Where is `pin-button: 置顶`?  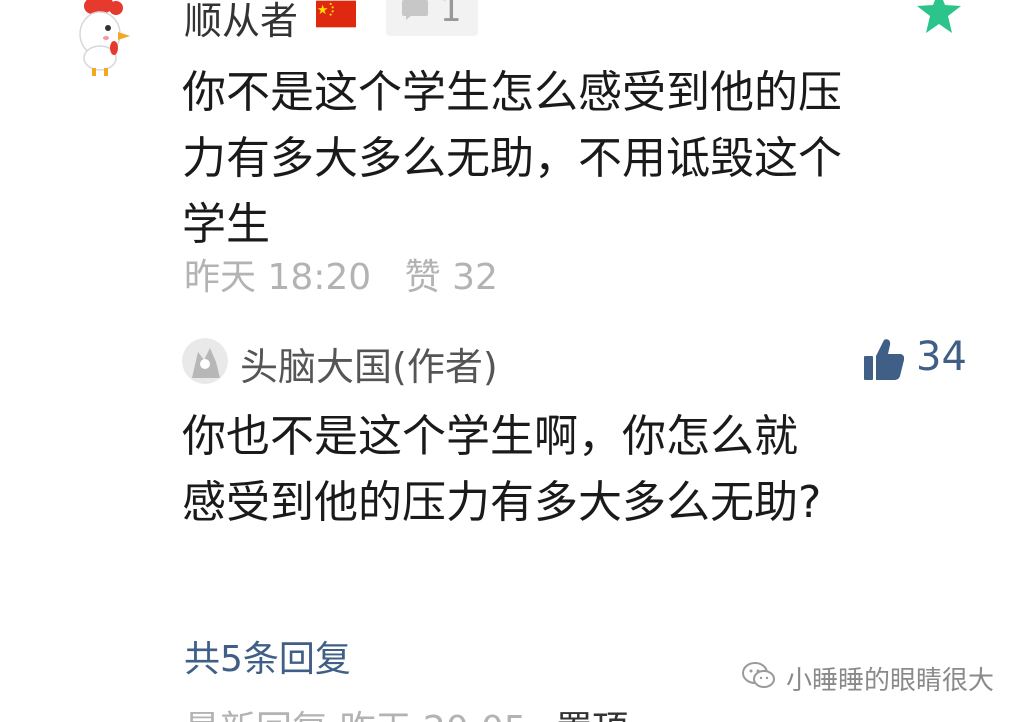
pin-button: 置顶 is located at coordinates (592, 715).